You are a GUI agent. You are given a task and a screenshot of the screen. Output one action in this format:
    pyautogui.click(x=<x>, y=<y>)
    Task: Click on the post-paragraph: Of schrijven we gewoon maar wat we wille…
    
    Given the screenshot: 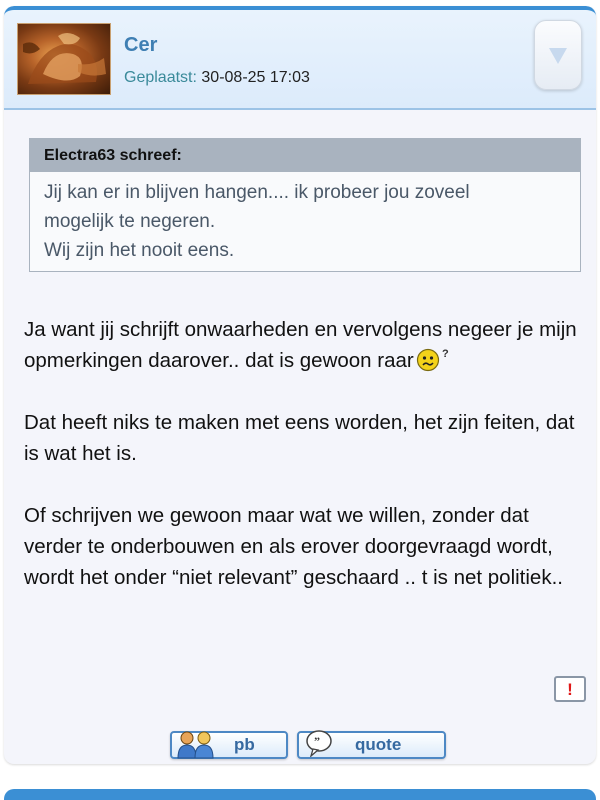 What is the action you would take?
    pyautogui.click(x=293, y=546)
    